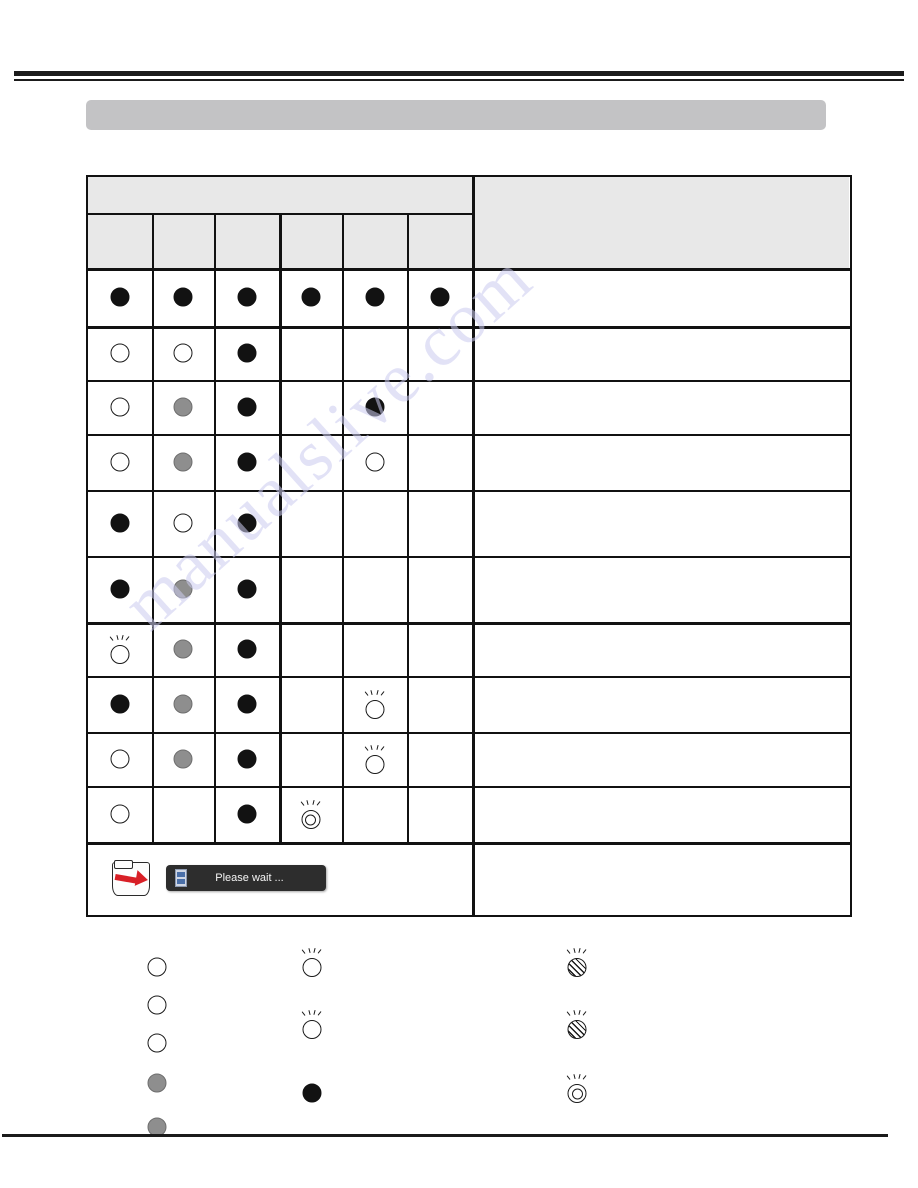  Describe the element at coordinates (481, 1038) in the screenshot. I see `indicator-legend` at that location.